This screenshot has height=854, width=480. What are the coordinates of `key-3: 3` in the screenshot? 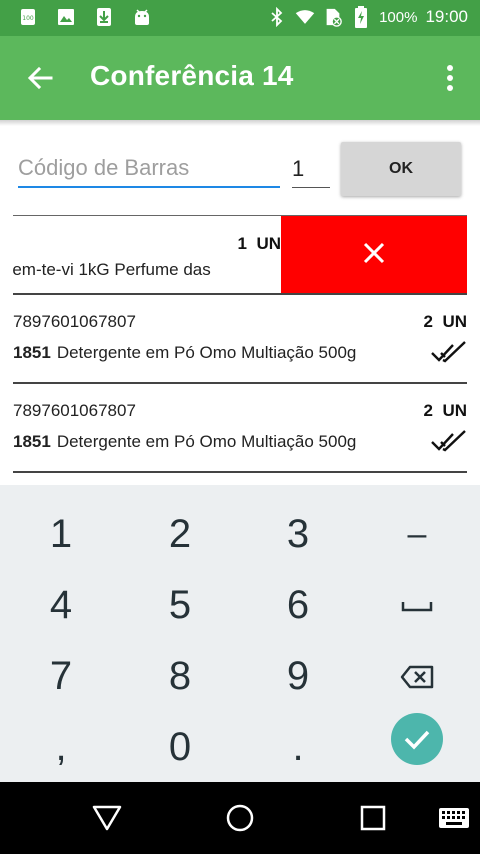 It's located at (298, 534).